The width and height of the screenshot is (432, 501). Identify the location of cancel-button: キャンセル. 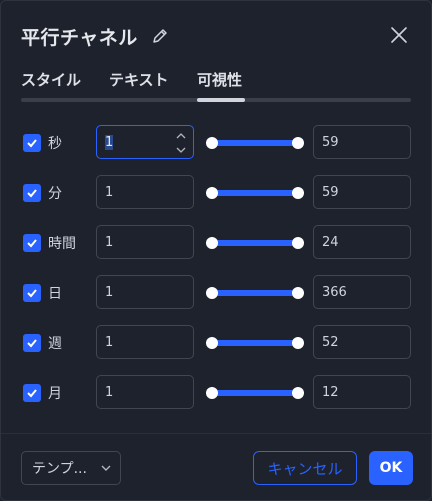
(305, 468).